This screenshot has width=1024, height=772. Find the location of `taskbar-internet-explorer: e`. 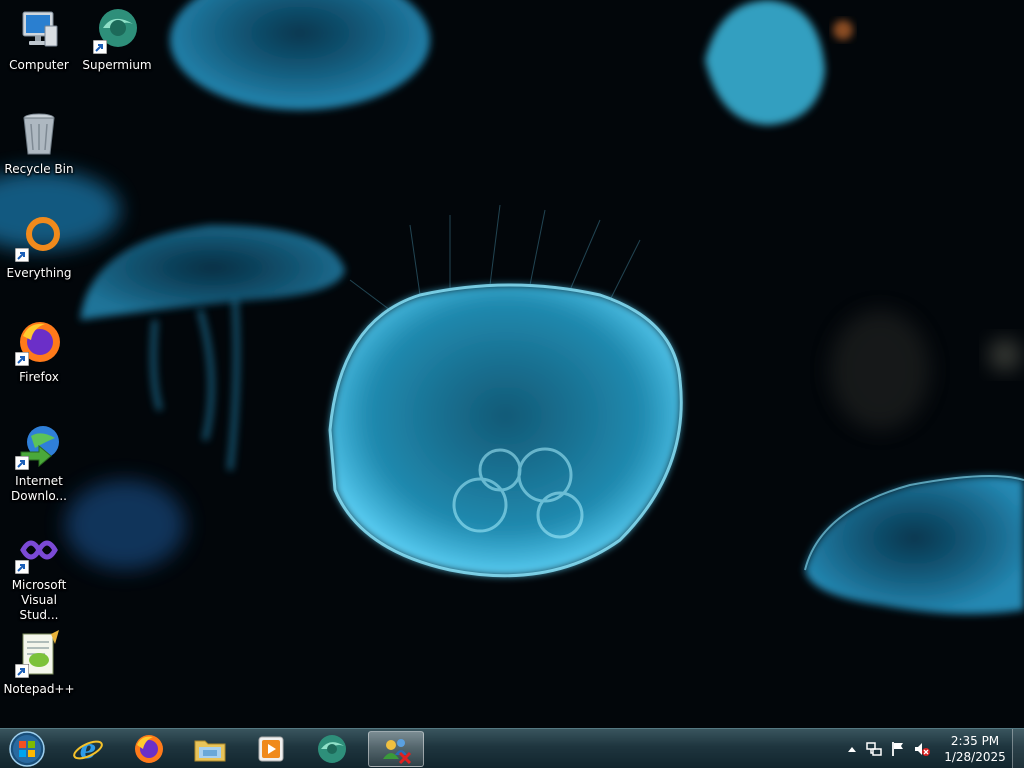

taskbar-internet-explorer: e is located at coordinates (88, 749).